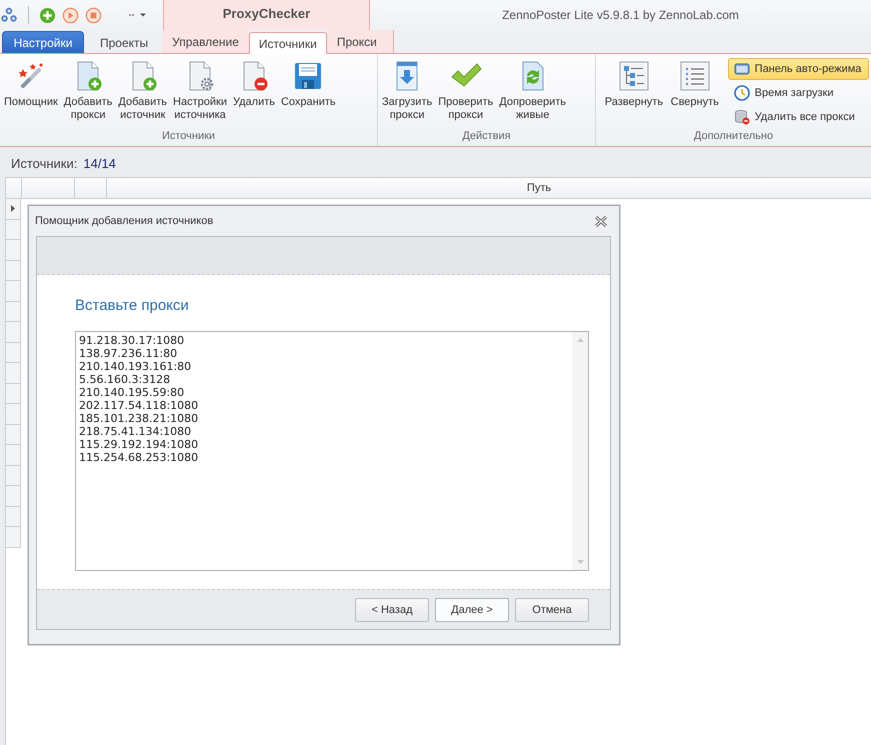 The image size is (871, 745). What do you see at coordinates (601, 221) in the screenshot?
I see `close-icon` at bounding box center [601, 221].